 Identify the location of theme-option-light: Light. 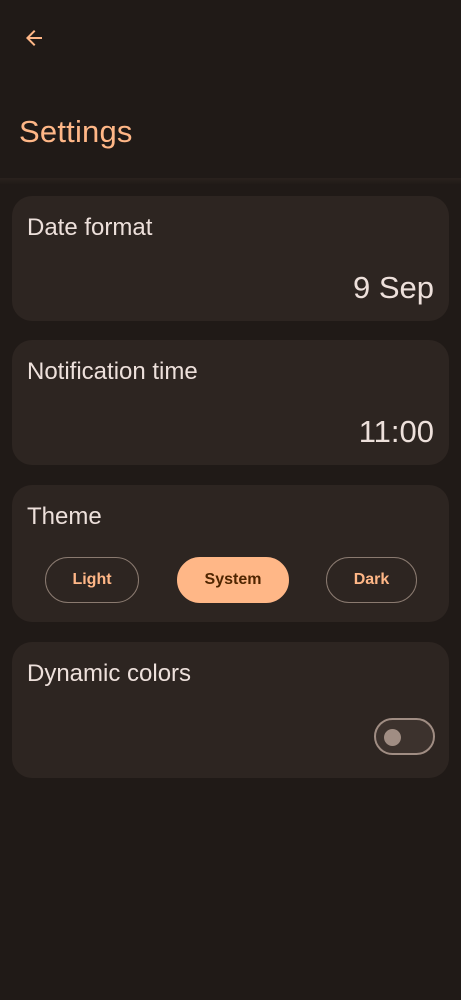
(92, 580).